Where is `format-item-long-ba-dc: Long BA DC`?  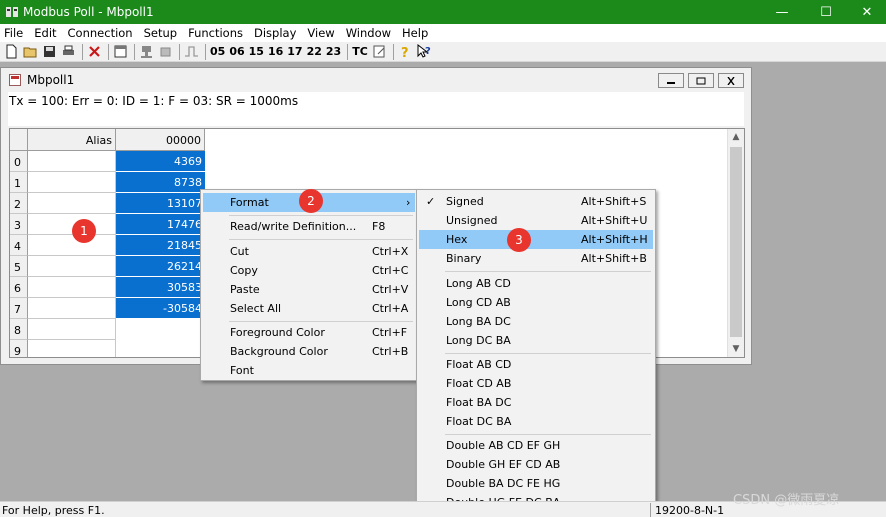
format-item-long-ba-dc: Long BA DC is located at coordinates (536, 321).